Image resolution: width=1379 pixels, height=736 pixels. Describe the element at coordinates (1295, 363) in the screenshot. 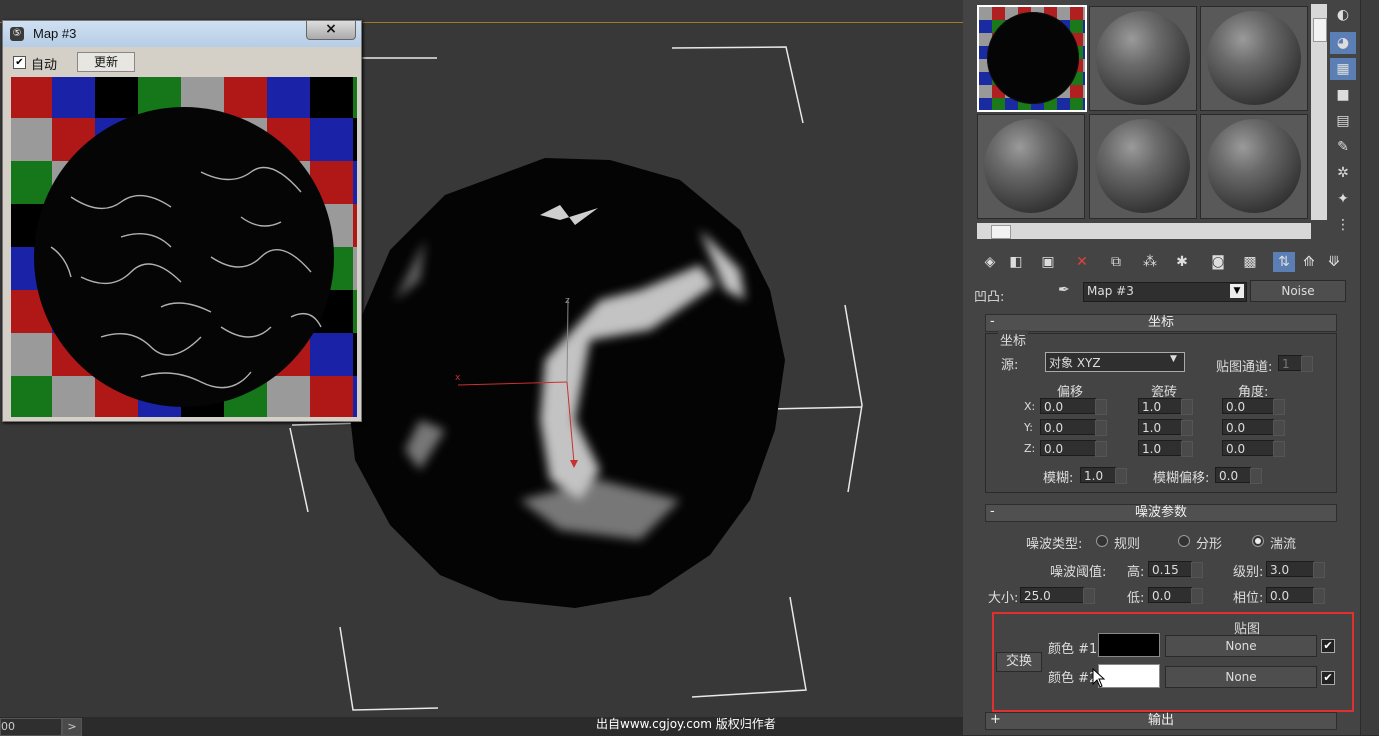

I see `map-channel-field: 1` at that location.